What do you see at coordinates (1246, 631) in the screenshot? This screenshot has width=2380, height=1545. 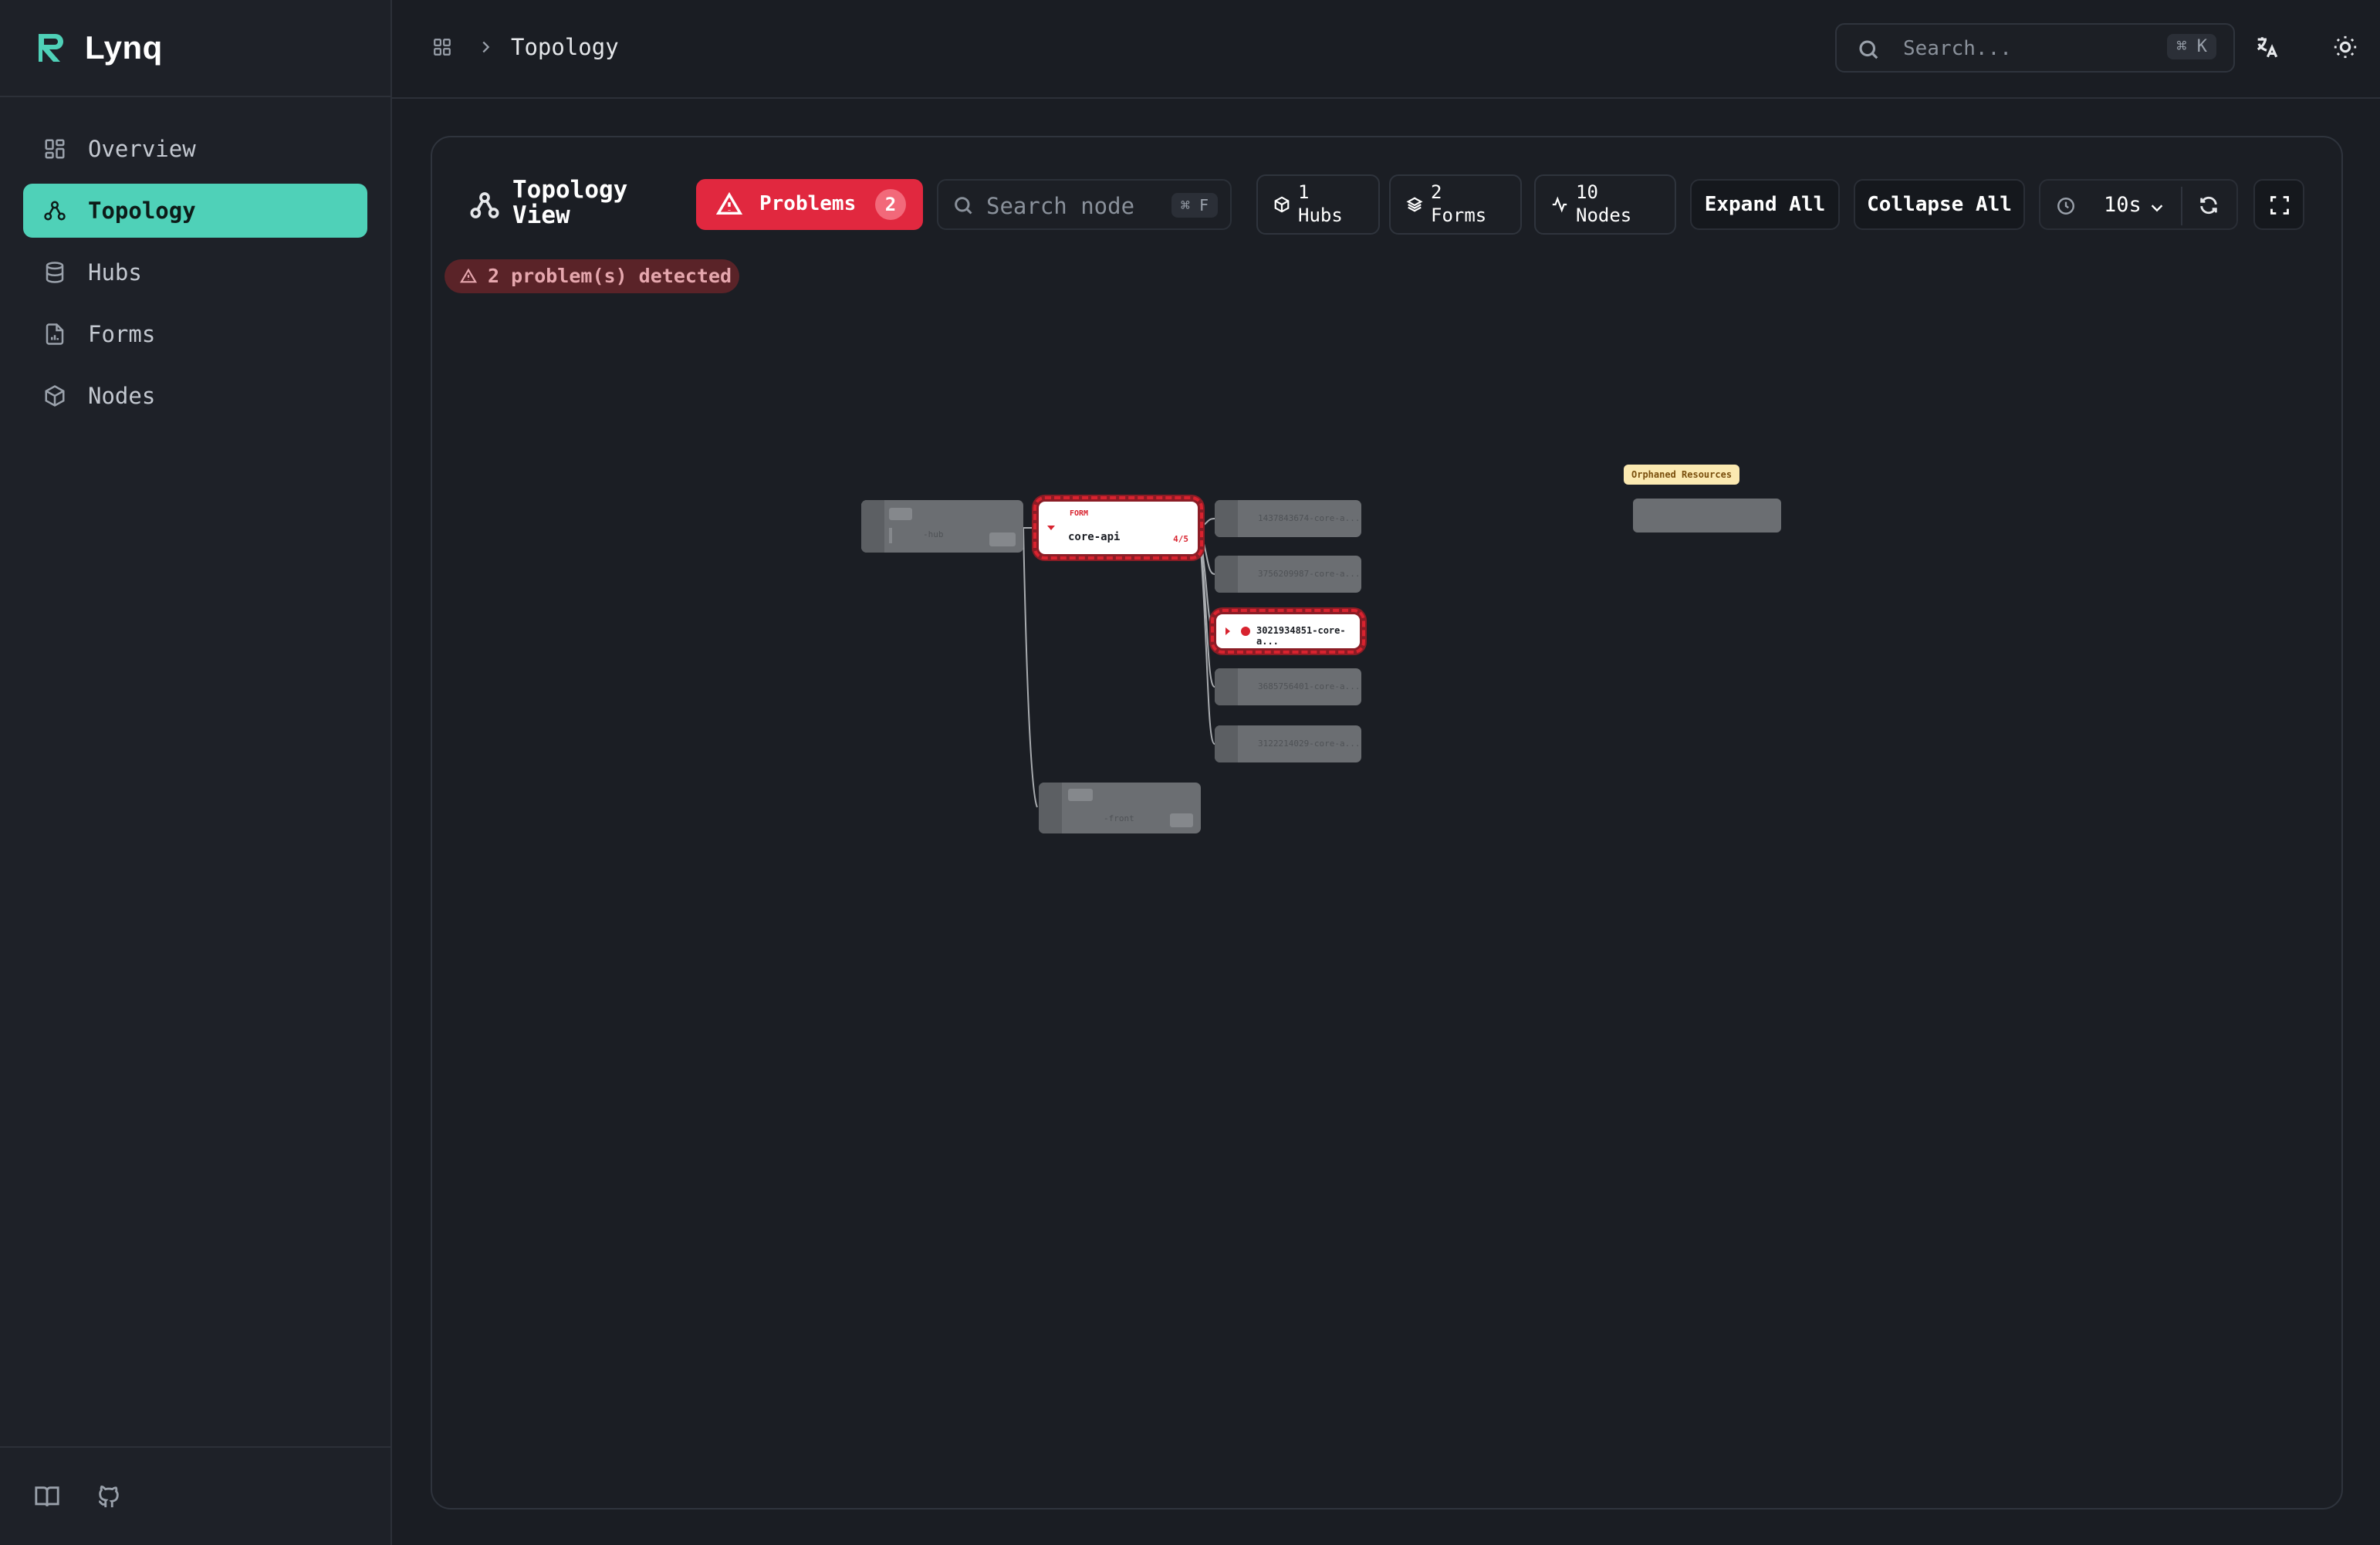 I see `status-dot` at bounding box center [1246, 631].